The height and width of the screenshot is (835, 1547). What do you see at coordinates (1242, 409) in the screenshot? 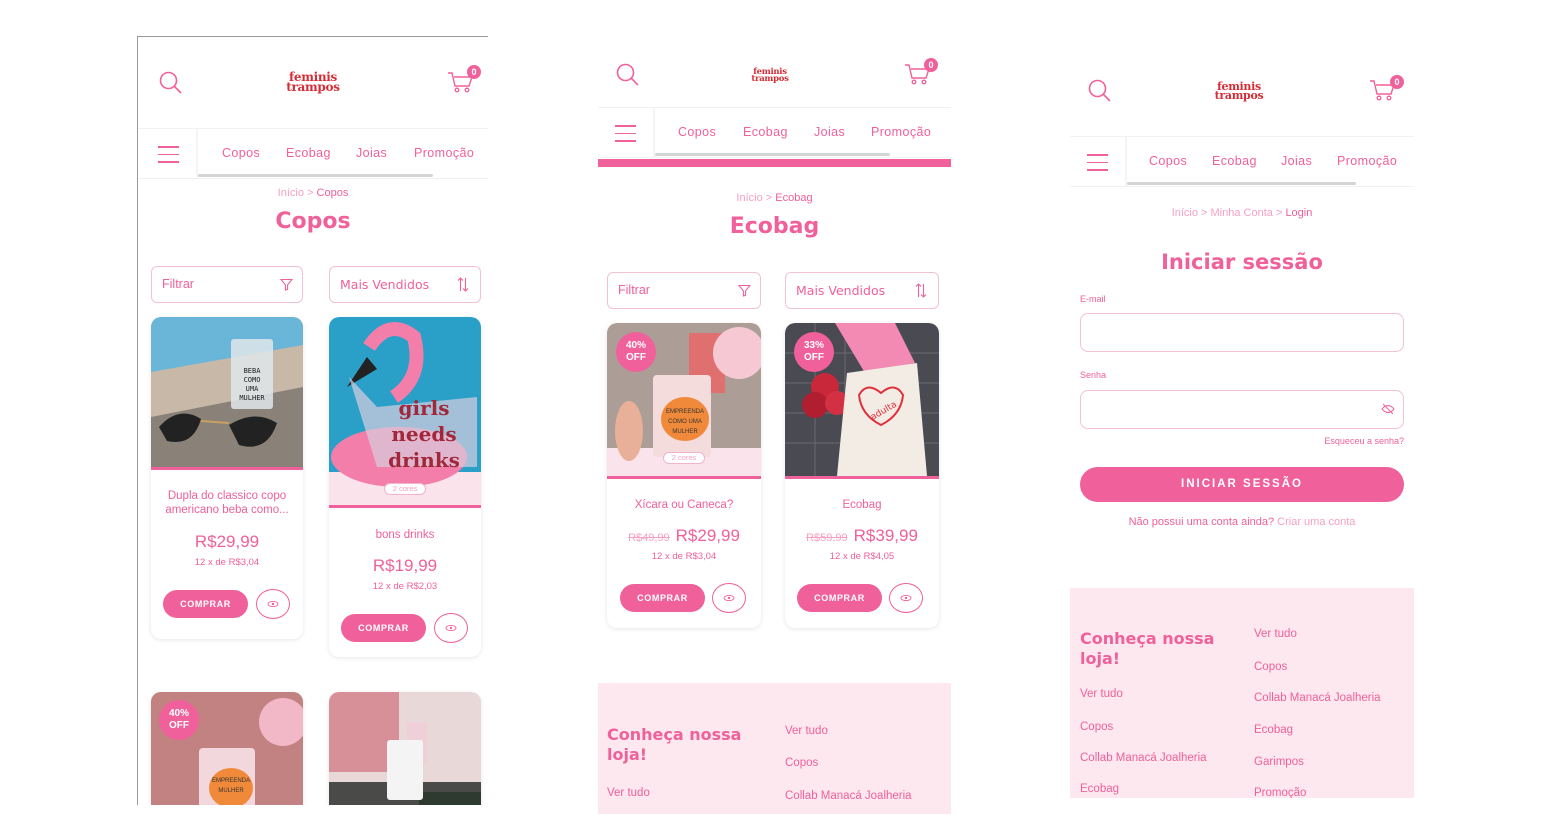
I see `password-field` at bounding box center [1242, 409].